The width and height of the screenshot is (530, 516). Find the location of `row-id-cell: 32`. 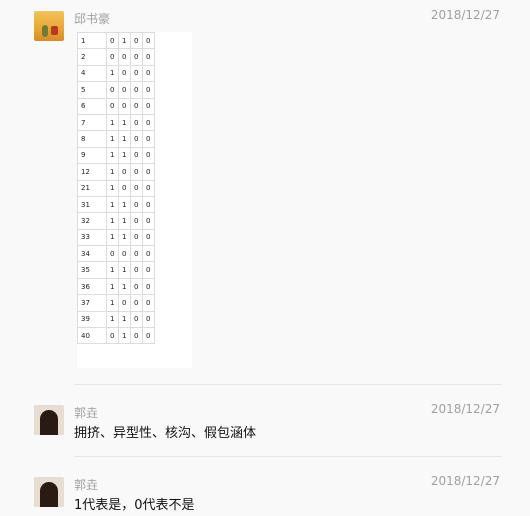

row-id-cell: 32 is located at coordinates (92, 221).